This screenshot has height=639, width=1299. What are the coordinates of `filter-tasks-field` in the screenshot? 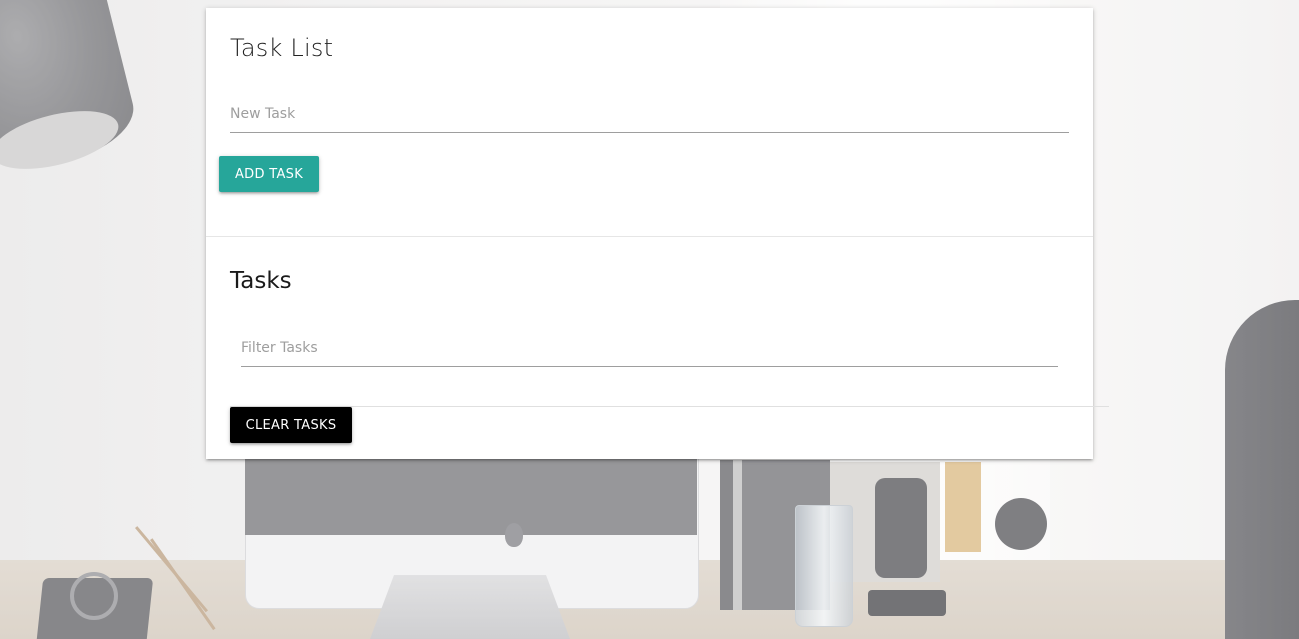 It's located at (649, 348).